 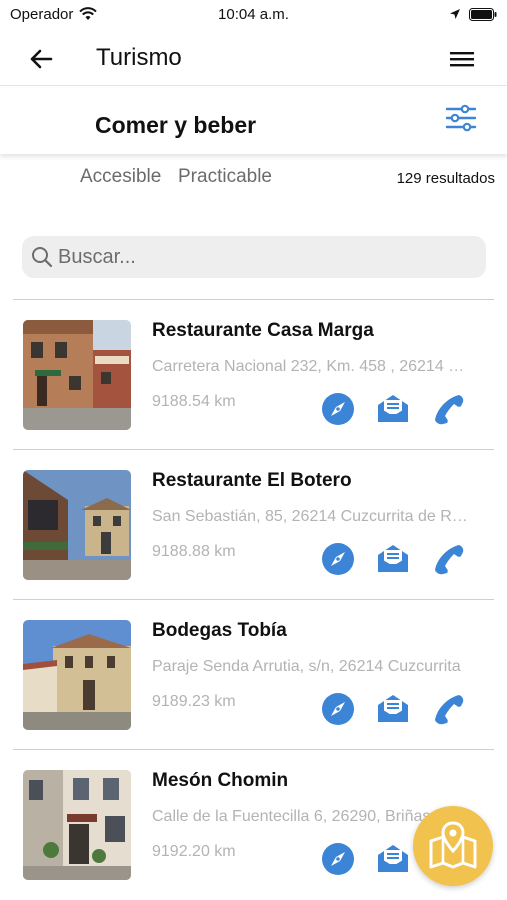 I want to click on status-left: Operador, so click(x=54, y=14).